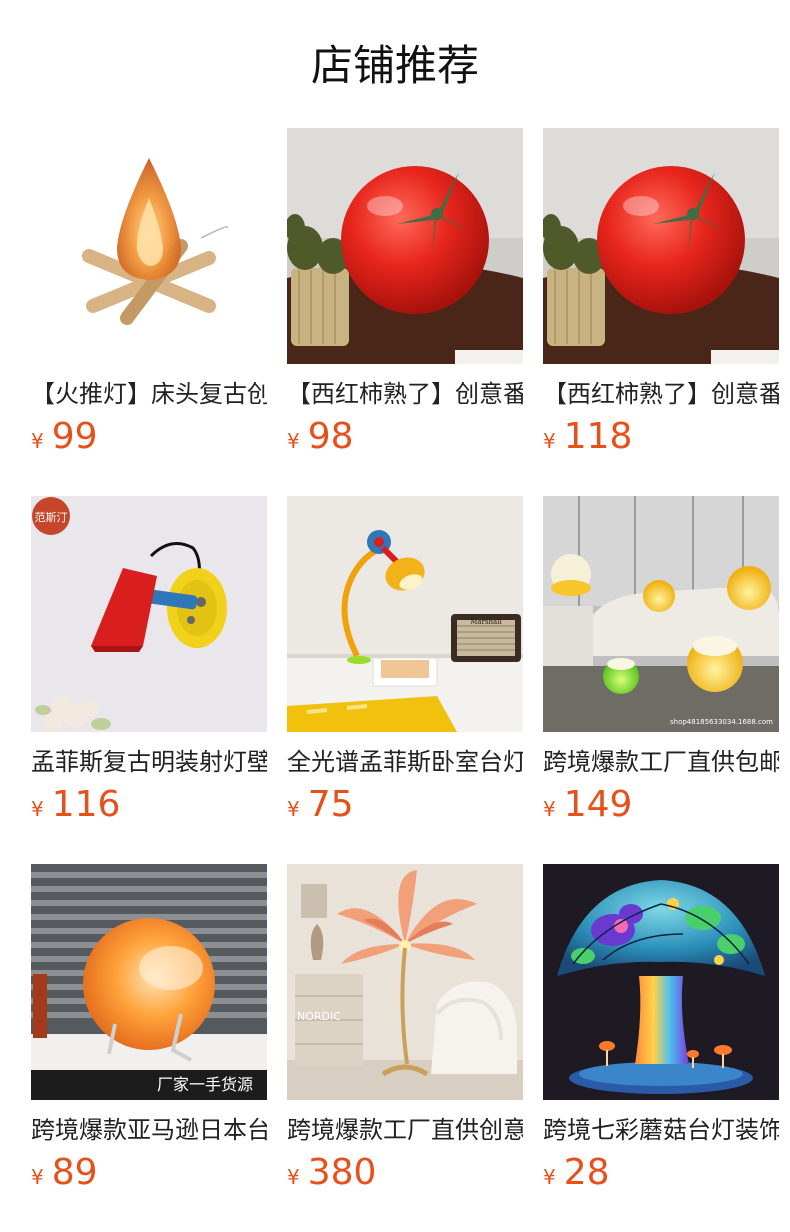  What do you see at coordinates (86, 804) in the screenshot?
I see `price-amount: 116` at bounding box center [86, 804].